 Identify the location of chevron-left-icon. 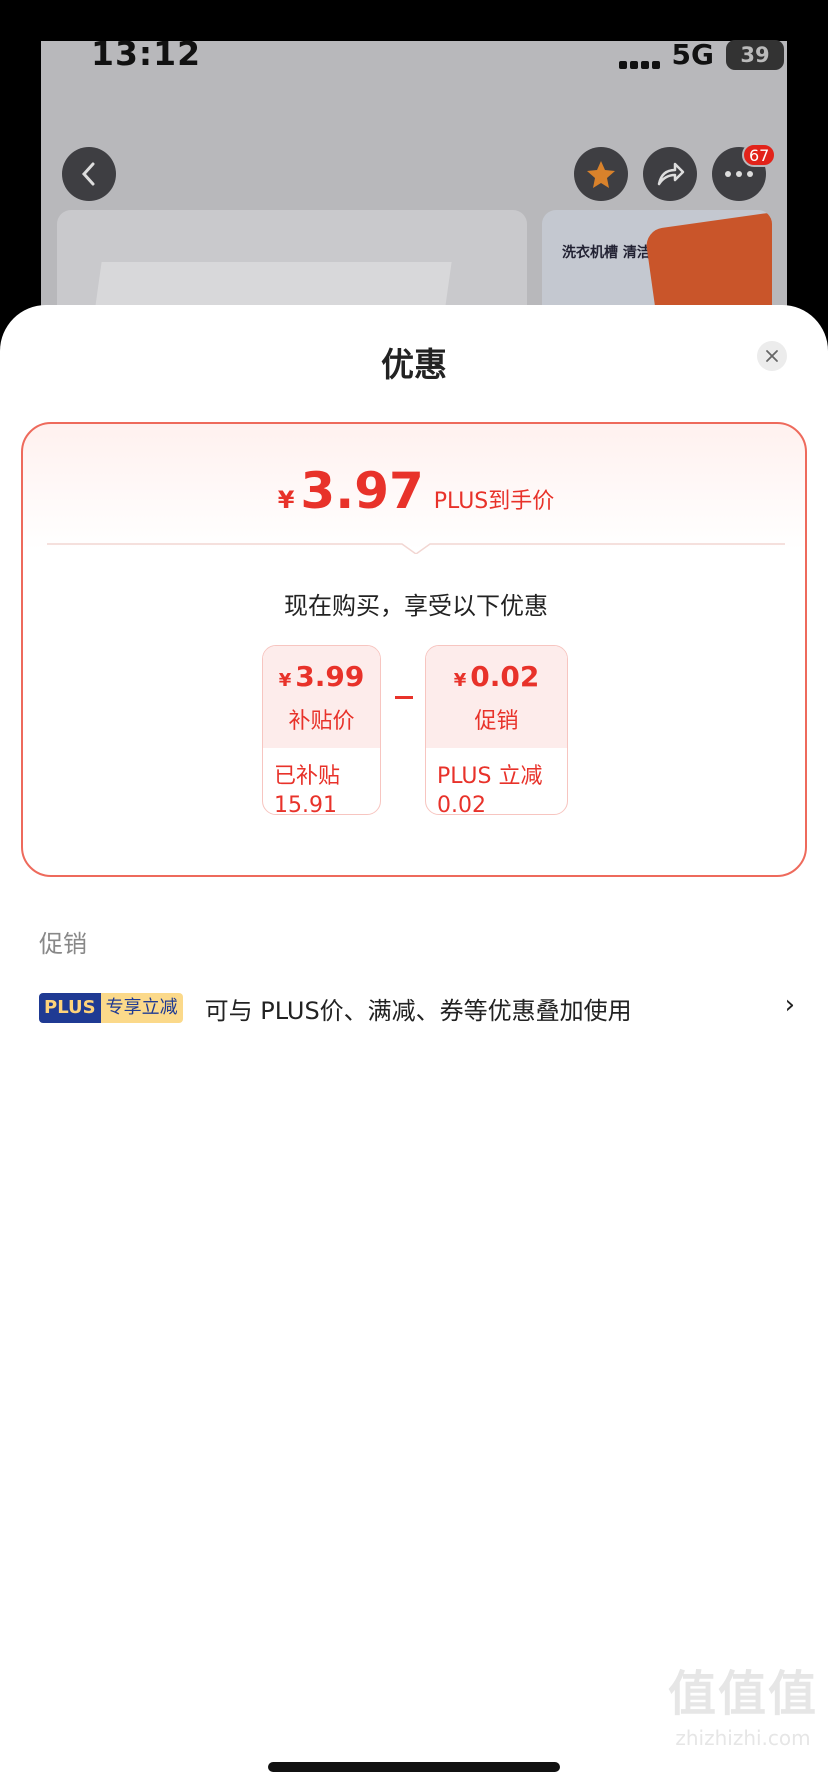
(88, 174).